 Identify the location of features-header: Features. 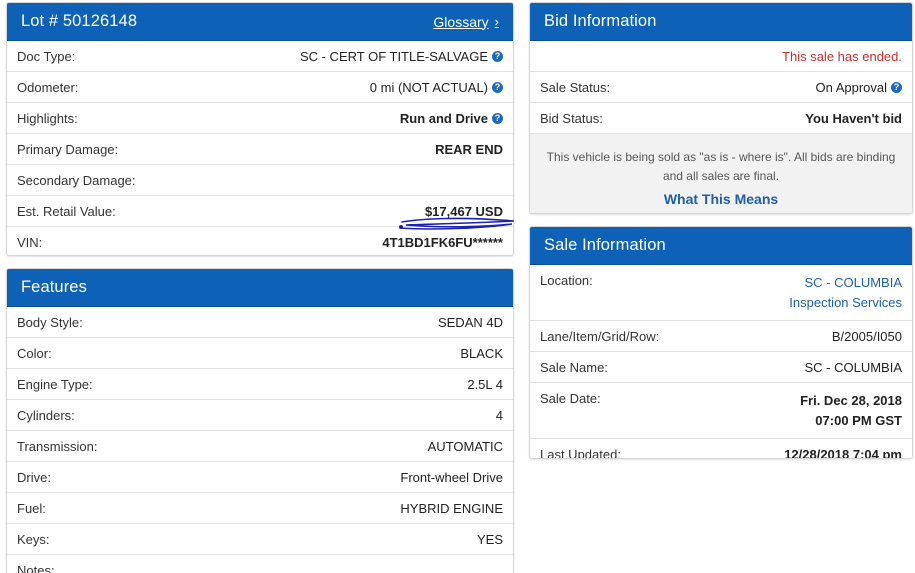
(260, 288).